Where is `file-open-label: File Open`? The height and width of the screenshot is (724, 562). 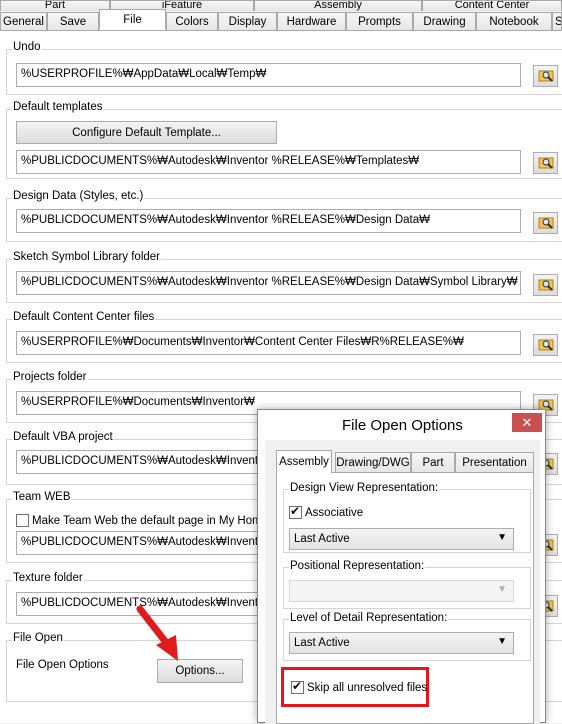 file-open-label: File Open is located at coordinates (38, 638).